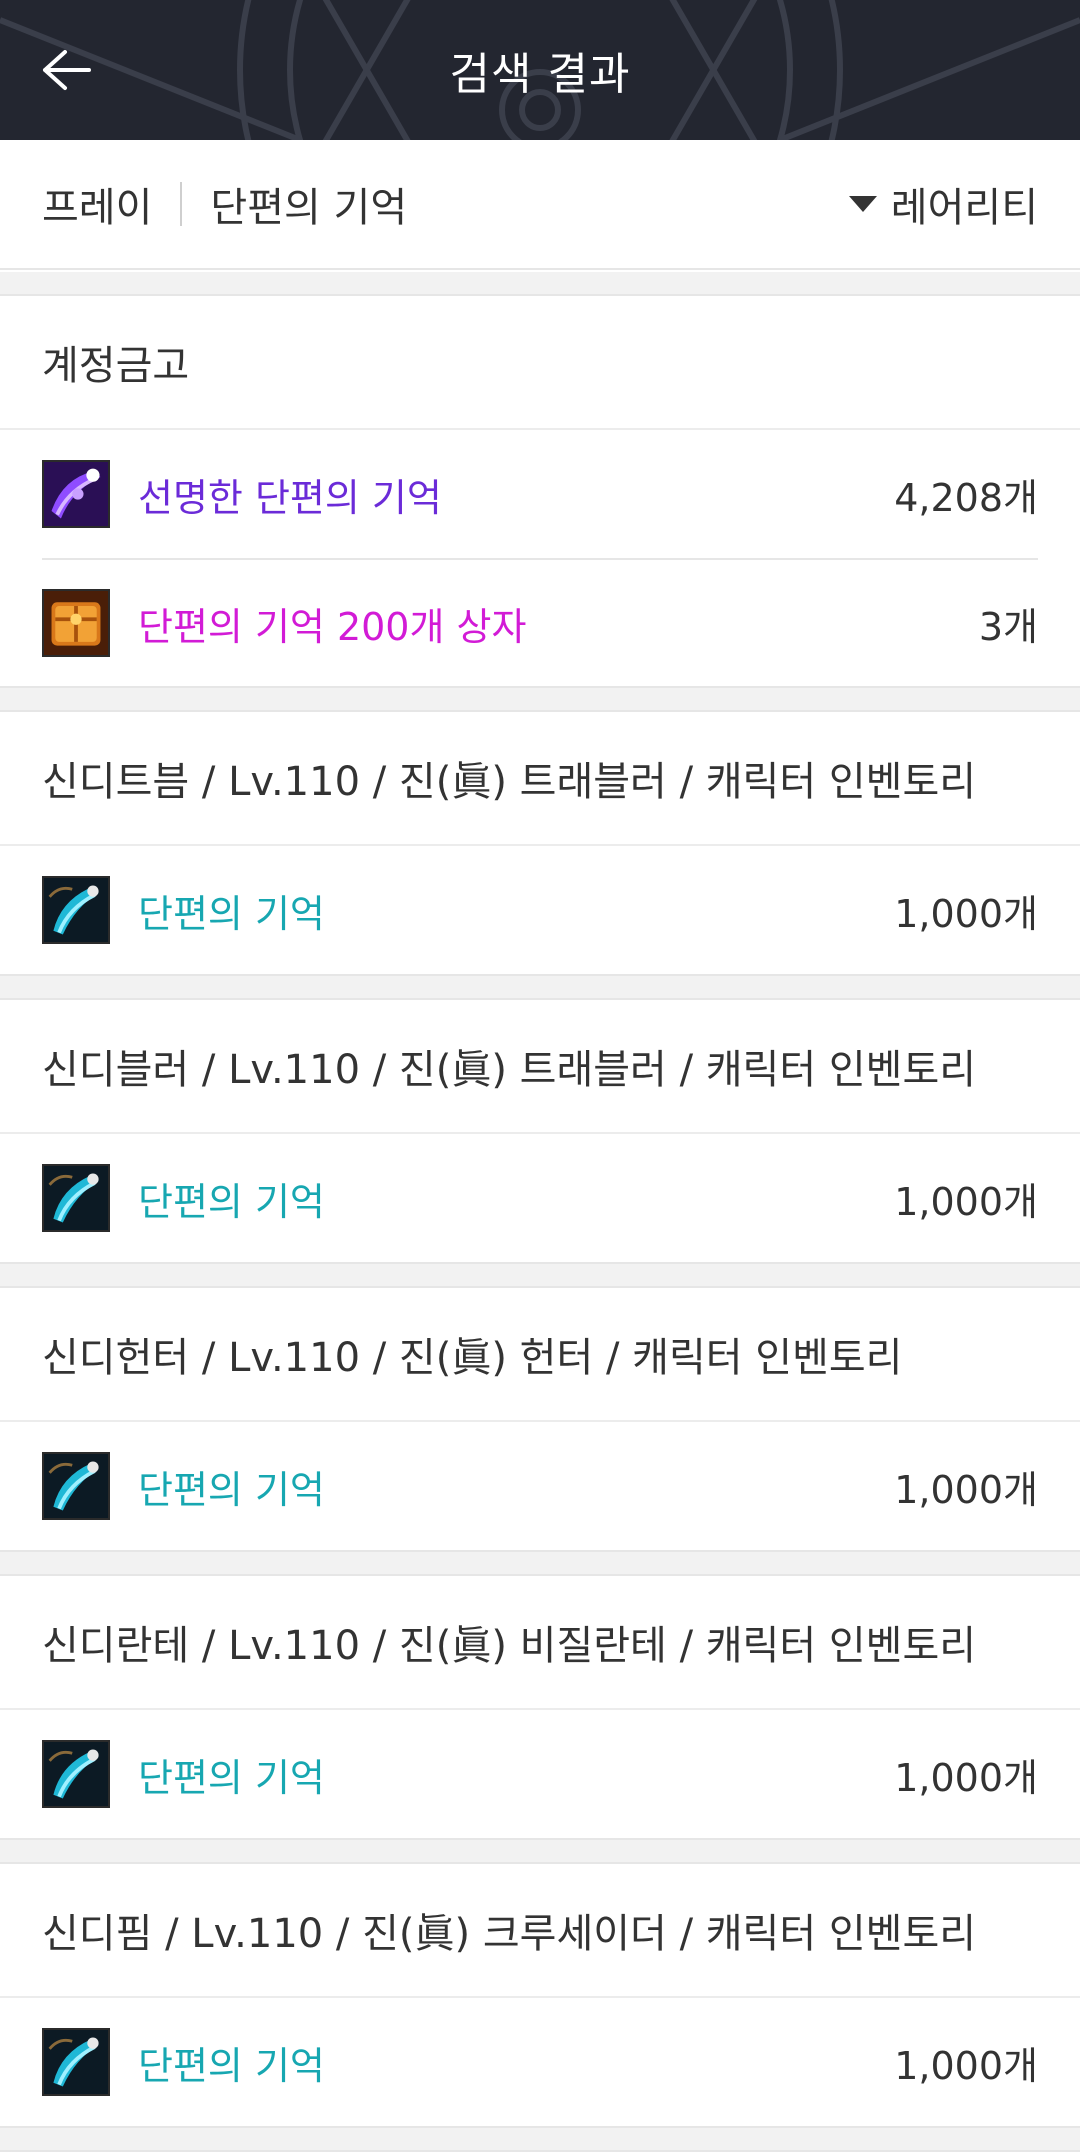 Image resolution: width=1080 pixels, height=2154 pixels. What do you see at coordinates (540, 74) in the screenshot?
I see `page-title: 검색 결과` at bounding box center [540, 74].